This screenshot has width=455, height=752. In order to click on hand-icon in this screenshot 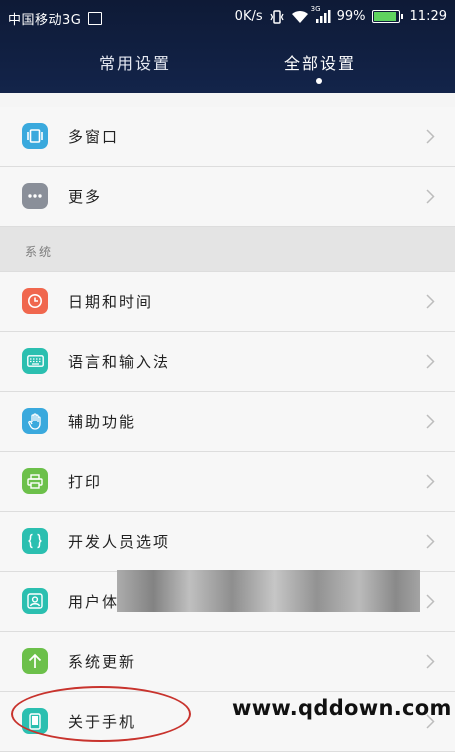, I will do `click(35, 421)`.